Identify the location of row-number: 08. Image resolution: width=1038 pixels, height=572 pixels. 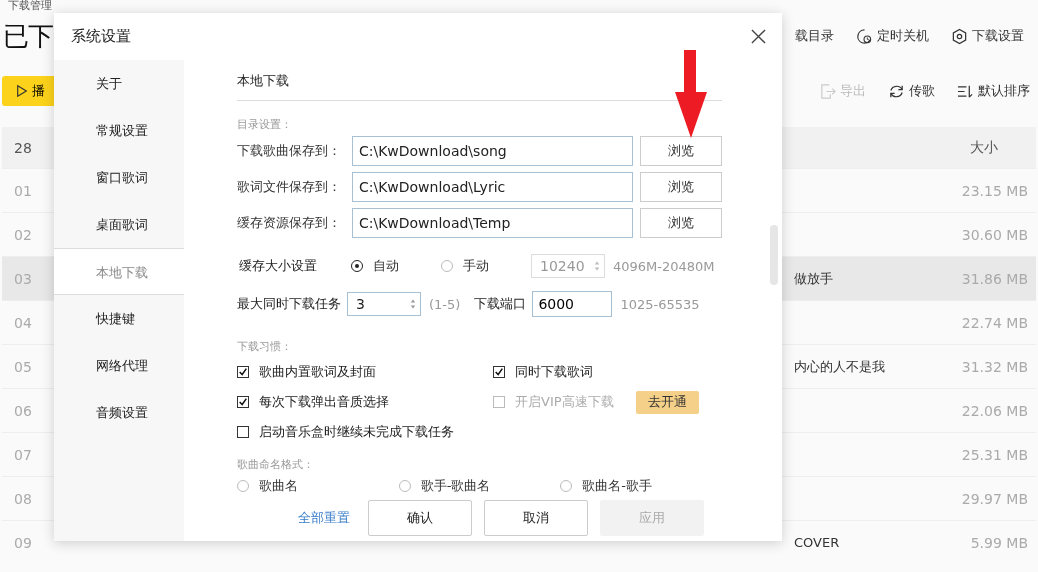
(23, 498).